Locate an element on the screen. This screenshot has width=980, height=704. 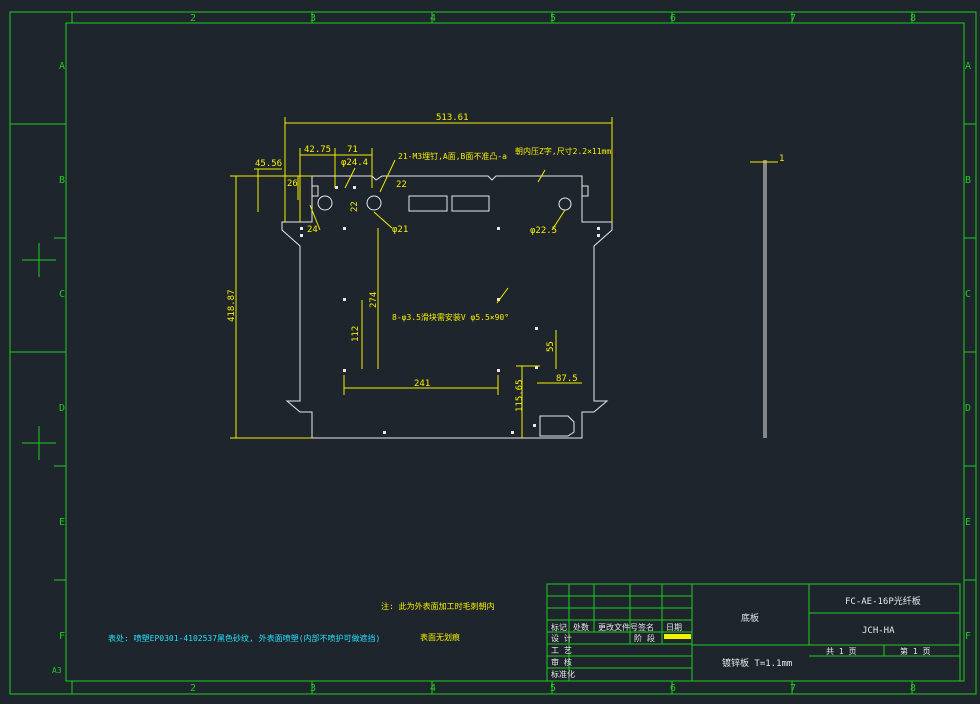
col-label-2: 2 is located at coordinates (193, 18).